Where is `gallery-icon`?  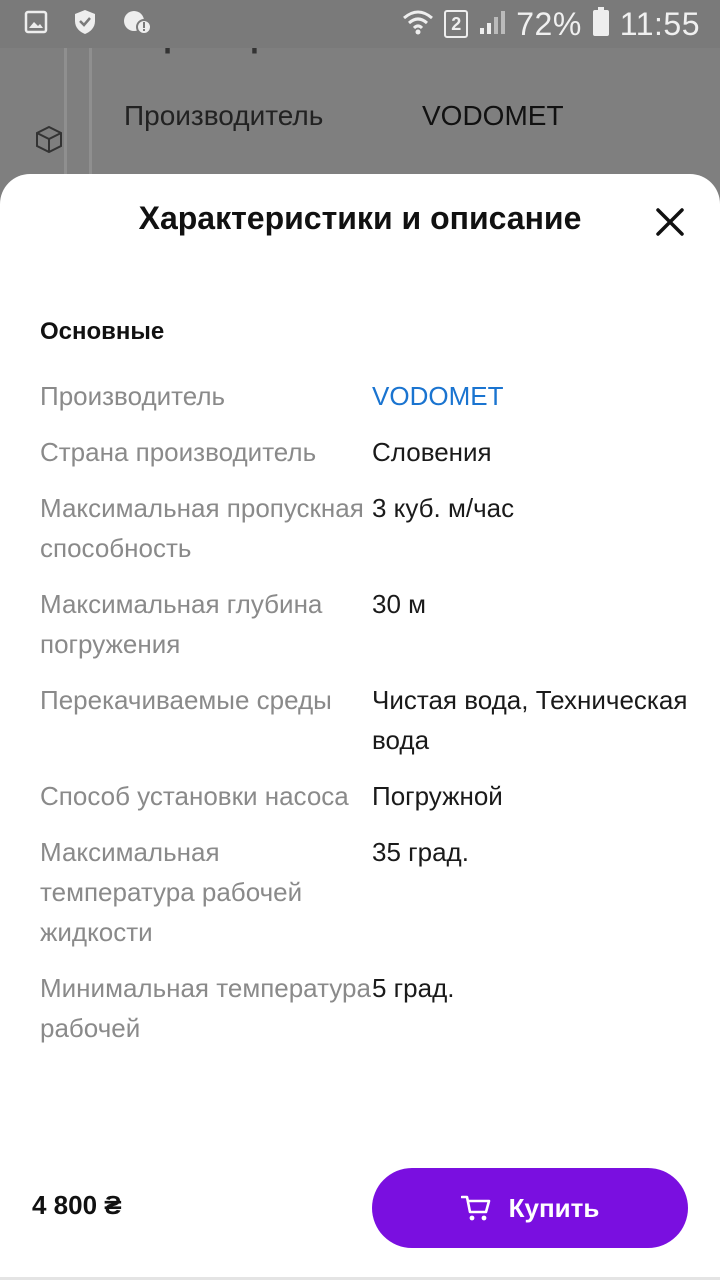 gallery-icon is located at coordinates (36, 24).